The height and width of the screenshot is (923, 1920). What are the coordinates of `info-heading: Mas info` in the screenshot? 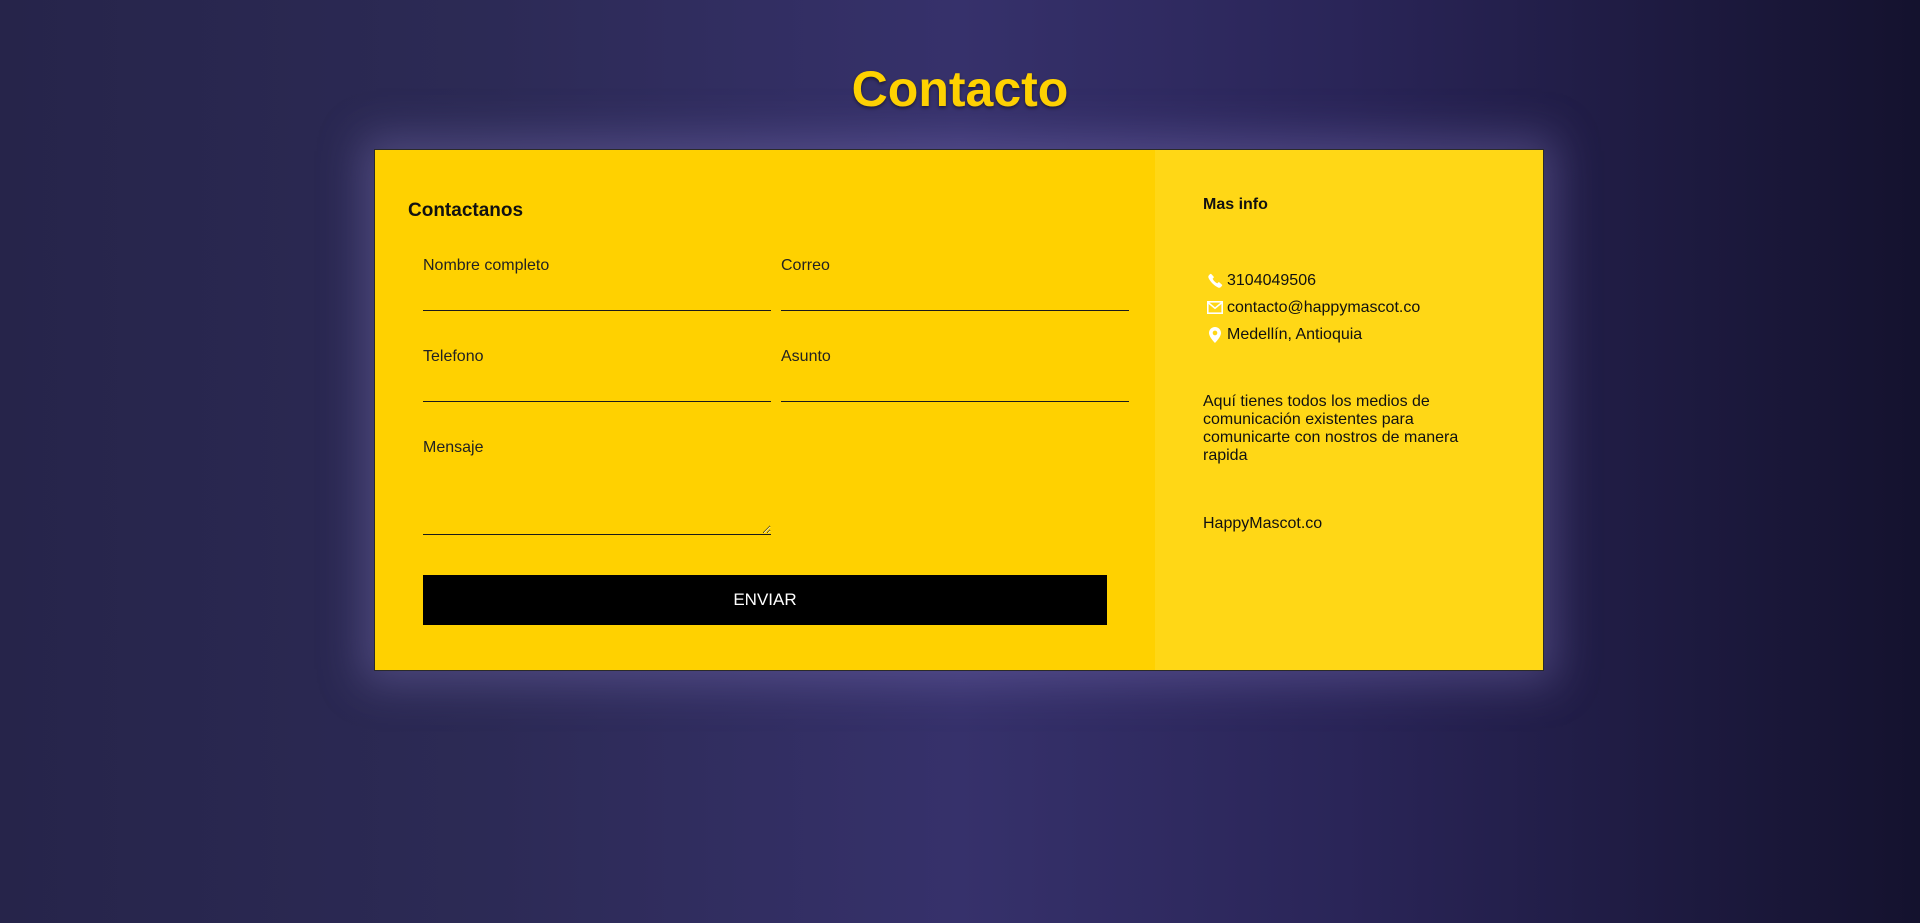 It's located at (1235, 204).